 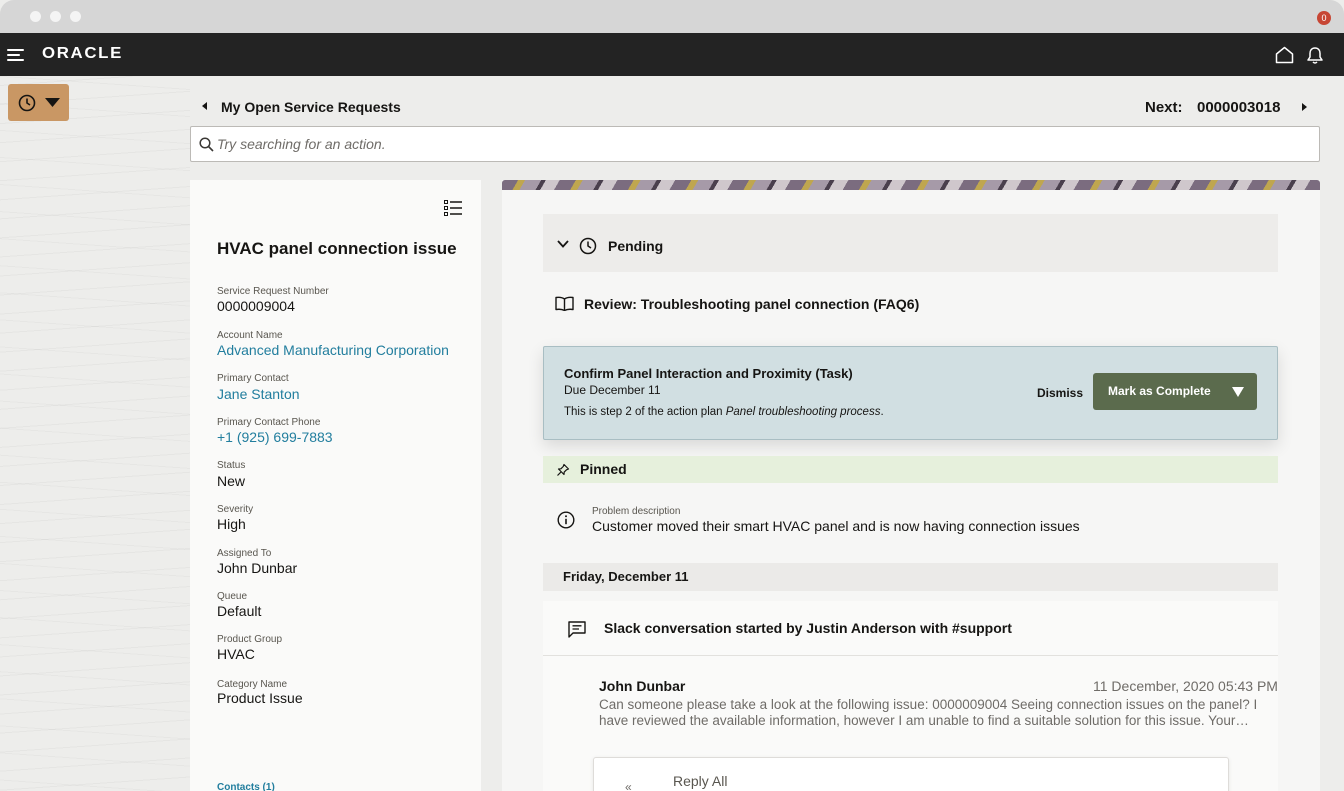 What do you see at coordinates (910, 469) in the screenshot?
I see `pinned-section-header` at bounding box center [910, 469].